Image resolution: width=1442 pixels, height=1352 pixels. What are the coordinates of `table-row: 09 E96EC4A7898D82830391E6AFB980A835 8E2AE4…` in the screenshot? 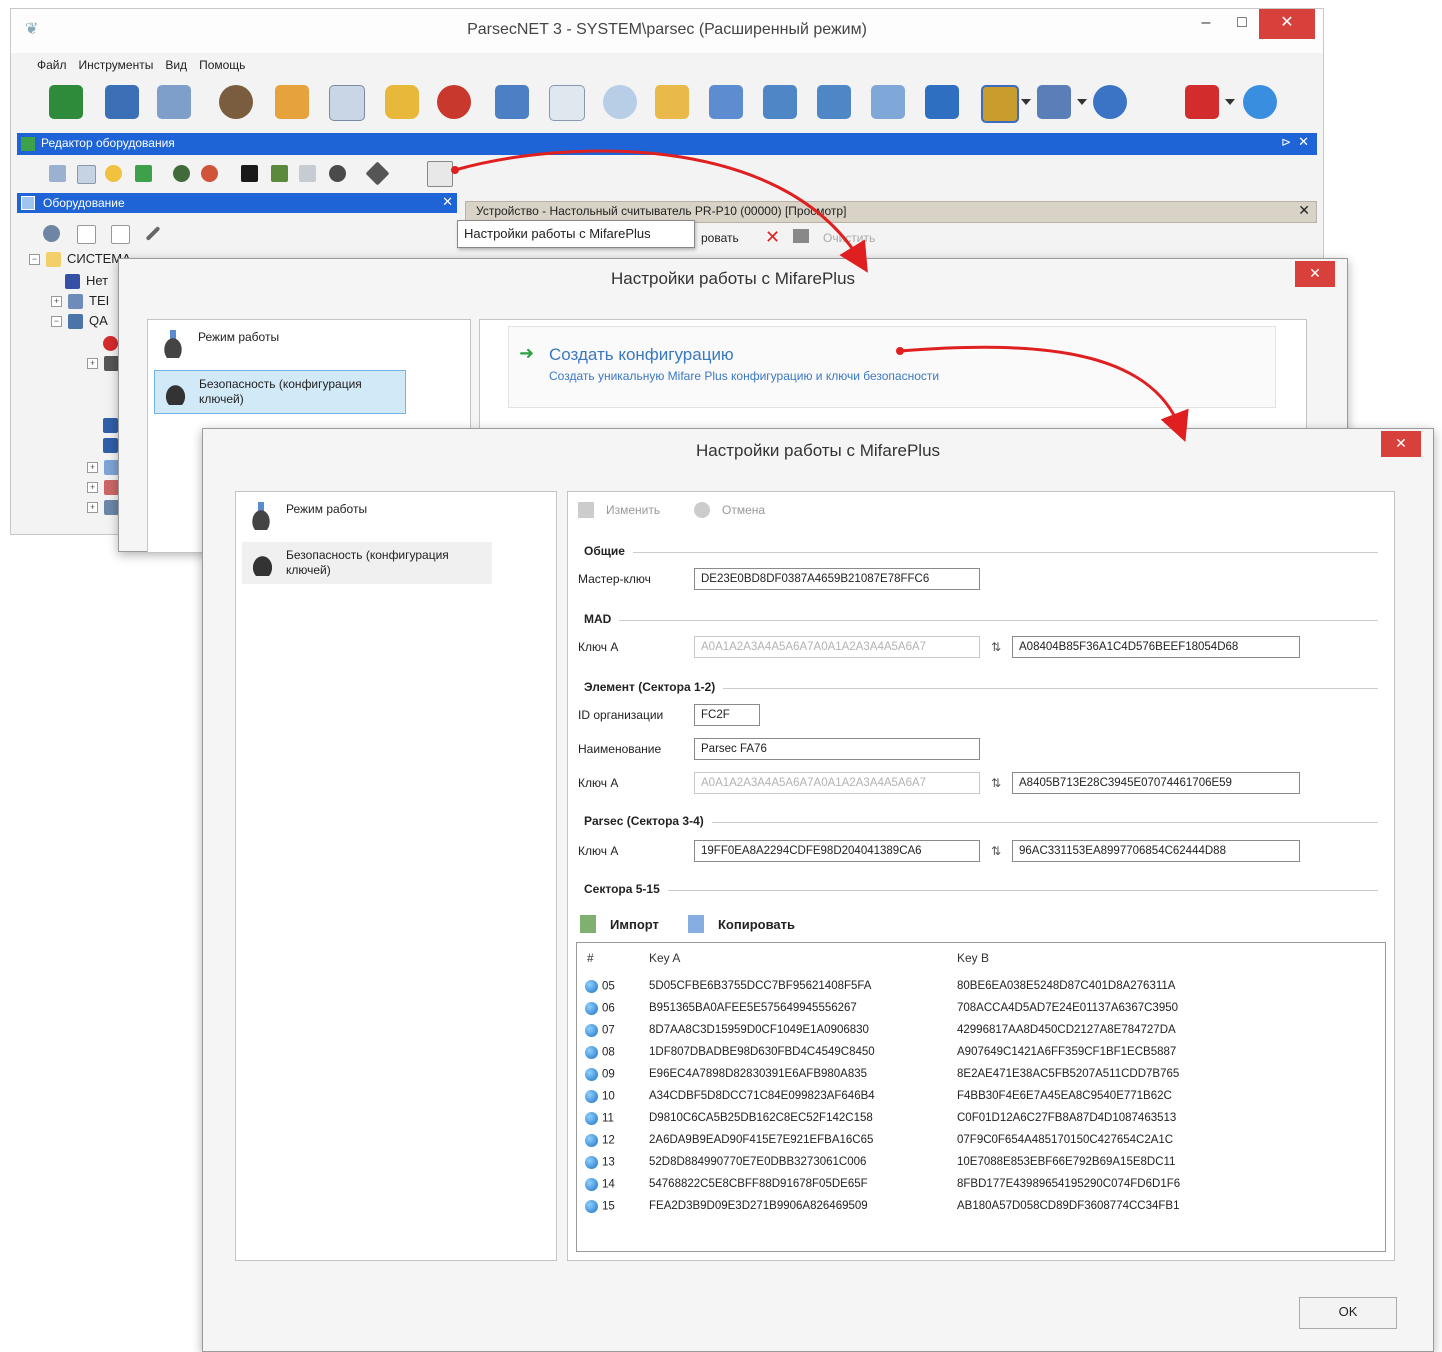 It's located at (977, 1076).